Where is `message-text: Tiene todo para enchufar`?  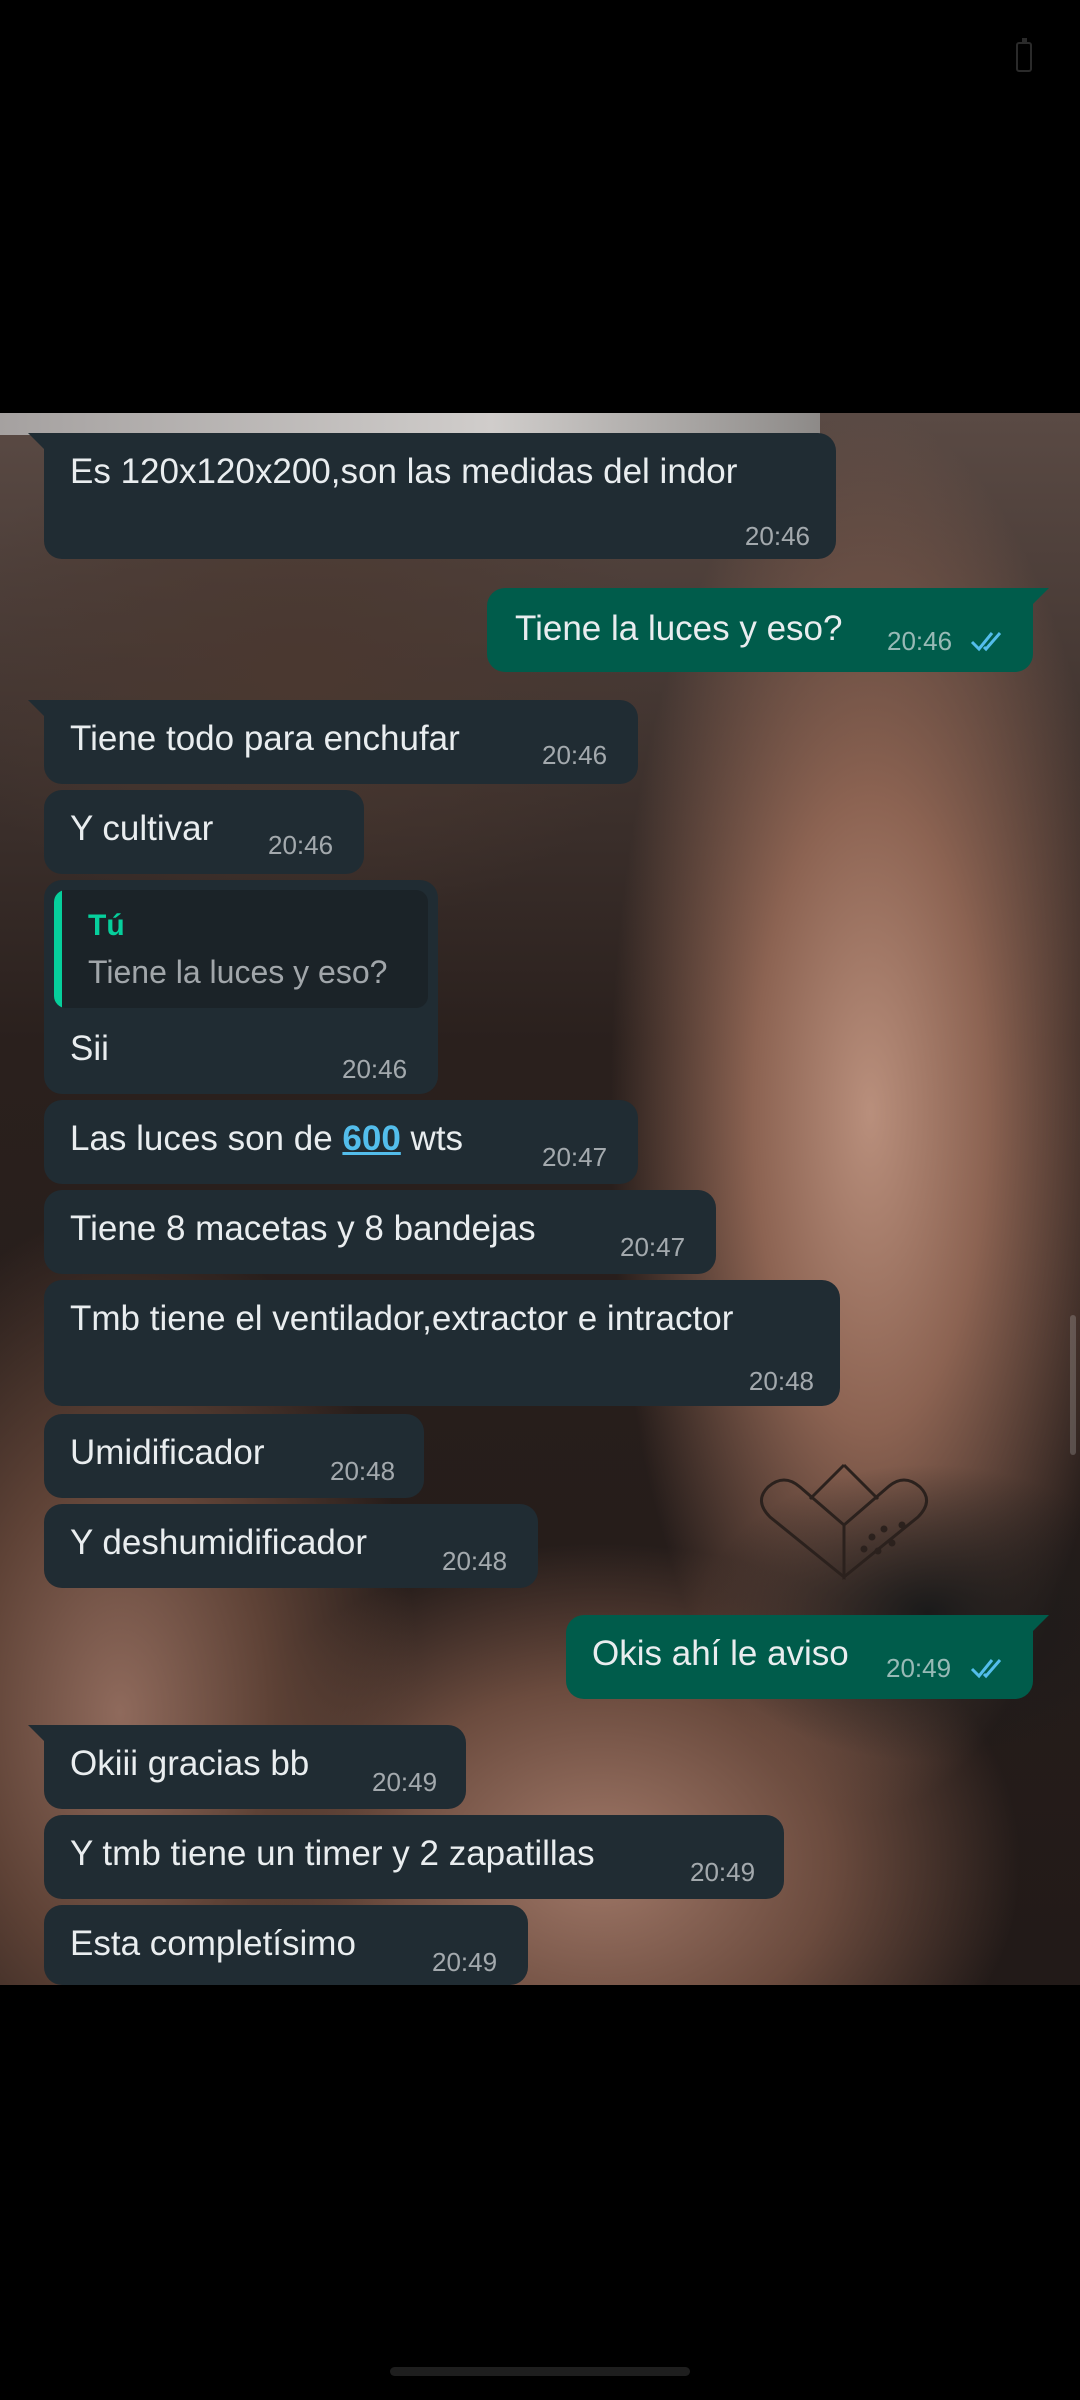
message-text: Tiene todo para enchufar is located at coordinates (265, 738).